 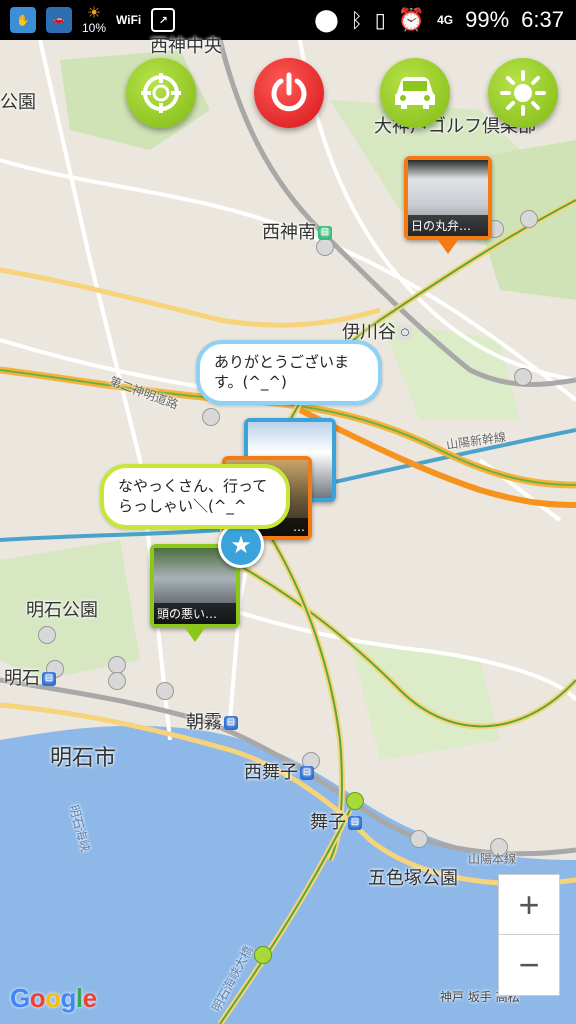 I want to click on clock: 6:37, so click(x=542, y=19).